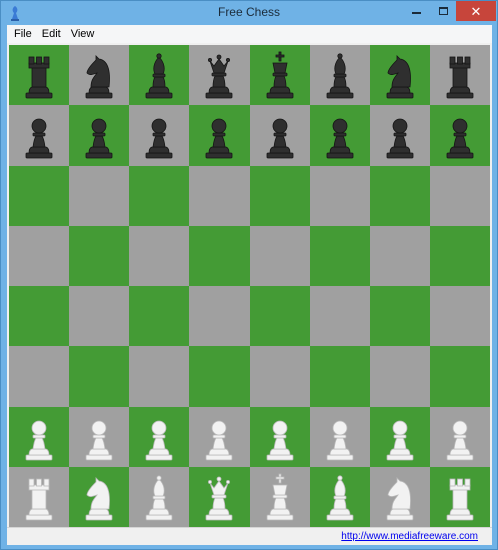  Describe the element at coordinates (159, 255) in the screenshot. I see `square-c5` at that location.